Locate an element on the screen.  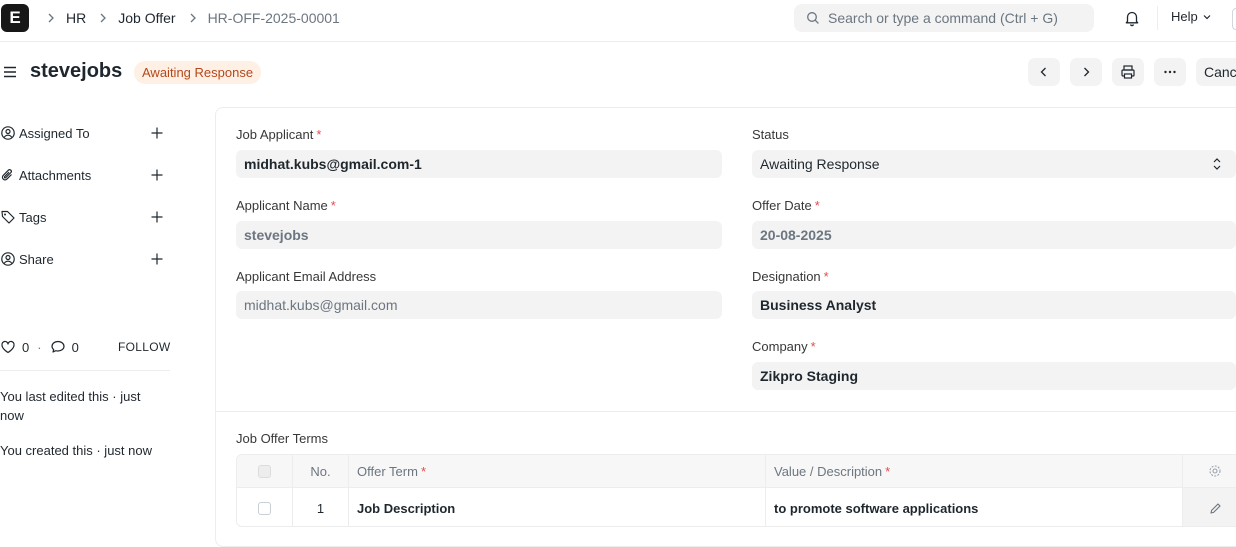
likes-count: 0 is located at coordinates (26, 347).